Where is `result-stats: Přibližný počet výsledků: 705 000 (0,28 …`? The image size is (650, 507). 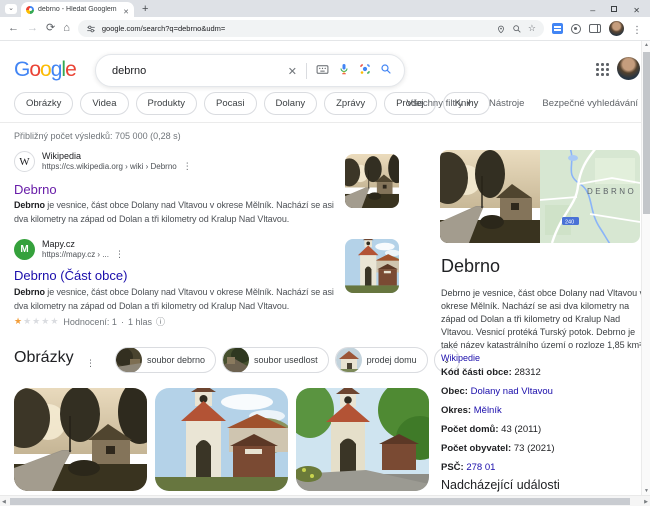 result-stats: Přibližný počet výsledků: 705 000 (0,28 … is located at coordinates (97, 136).